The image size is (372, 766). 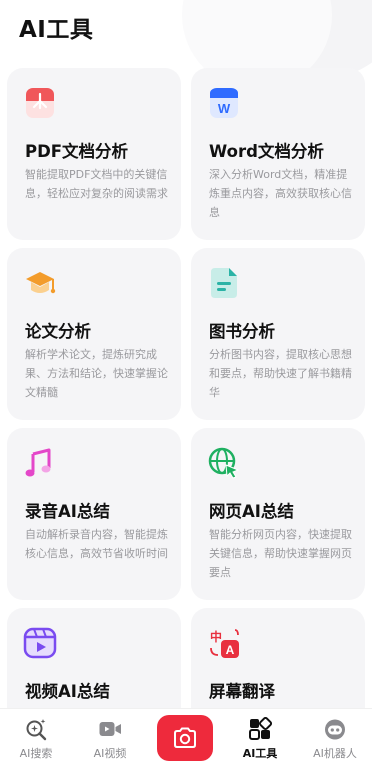 What do you see at coordinates (110, 753) in the screenshot?
I see `tab-label: AI视频` at bounding box center [110, 753].